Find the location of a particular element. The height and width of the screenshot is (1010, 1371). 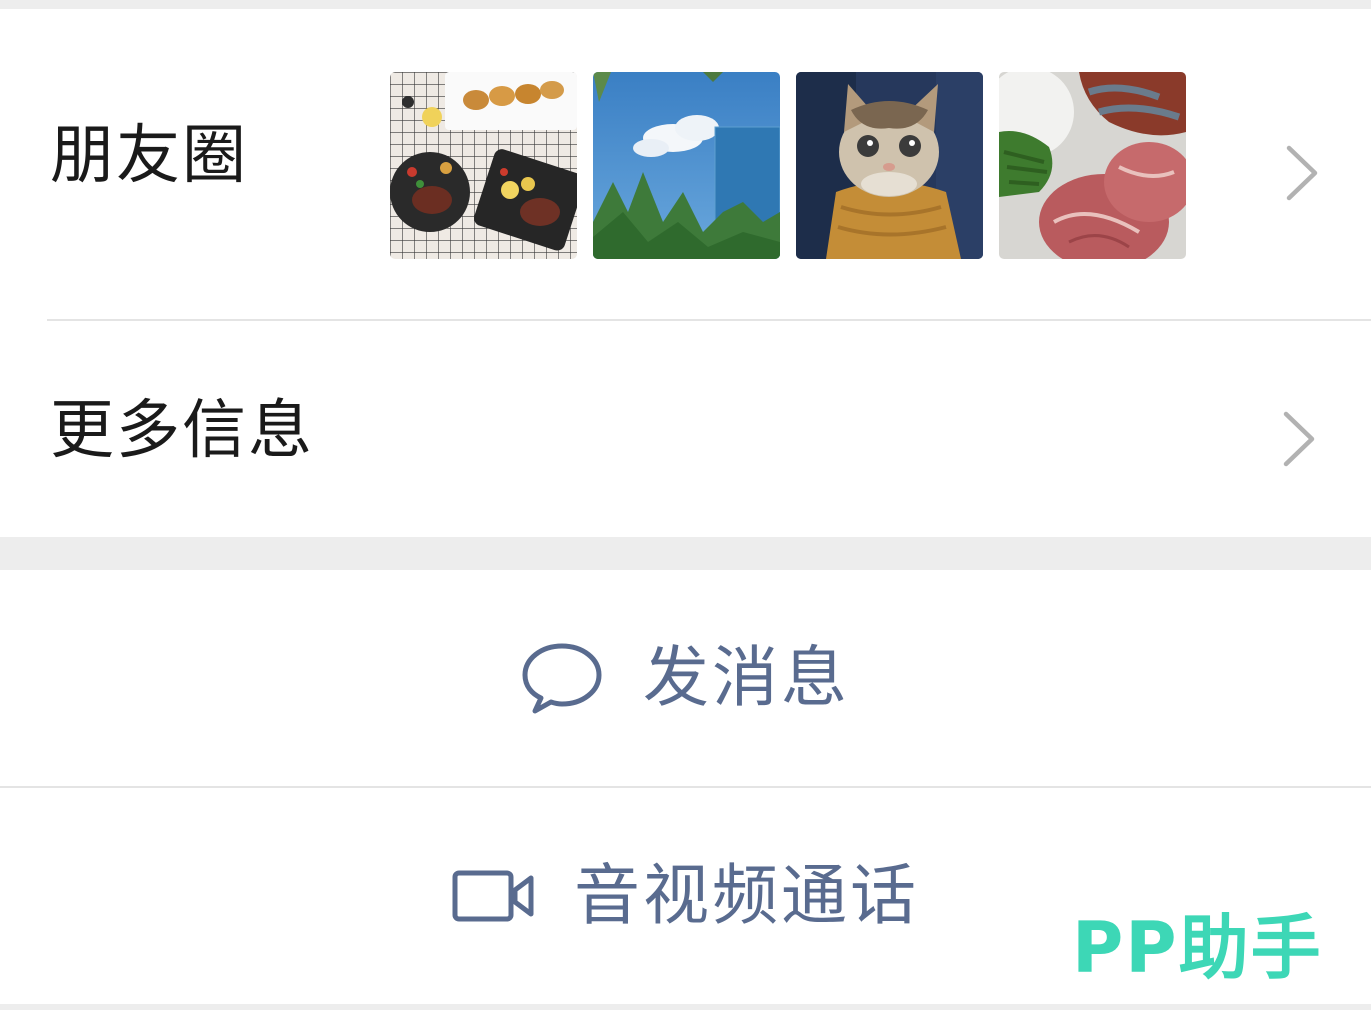

video-camera-icon is located at coordinates (493, 896).